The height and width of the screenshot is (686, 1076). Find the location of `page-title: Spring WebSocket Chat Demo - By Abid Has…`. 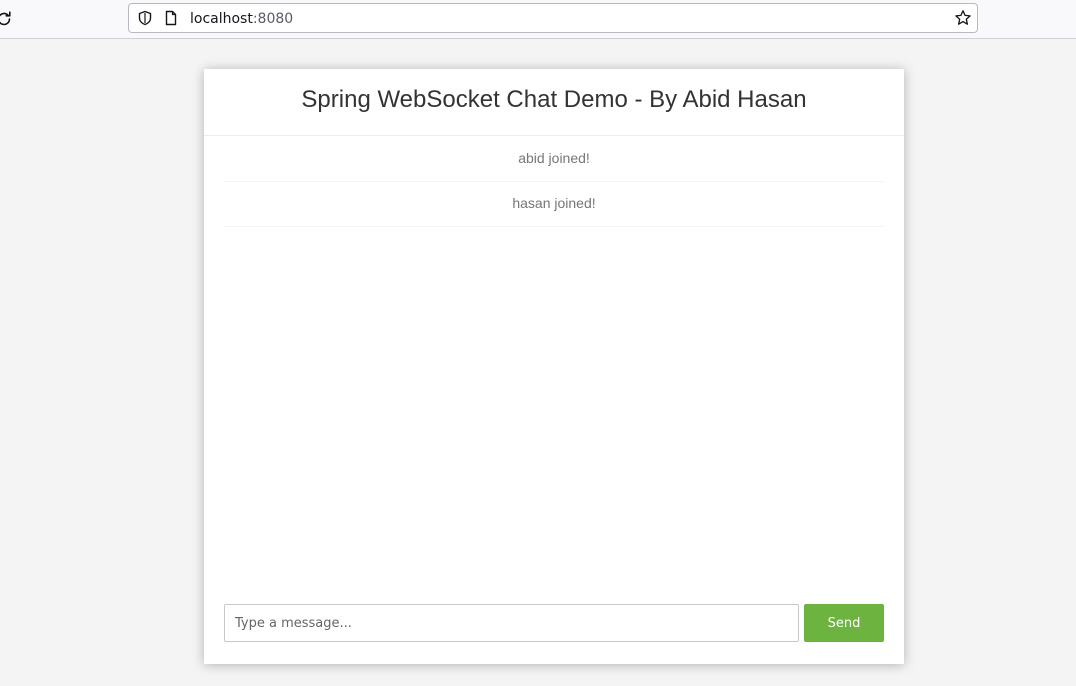

page-title: Spring WebSocket Chat Demo - By Abid Has… is located at coordinates (554, 99).